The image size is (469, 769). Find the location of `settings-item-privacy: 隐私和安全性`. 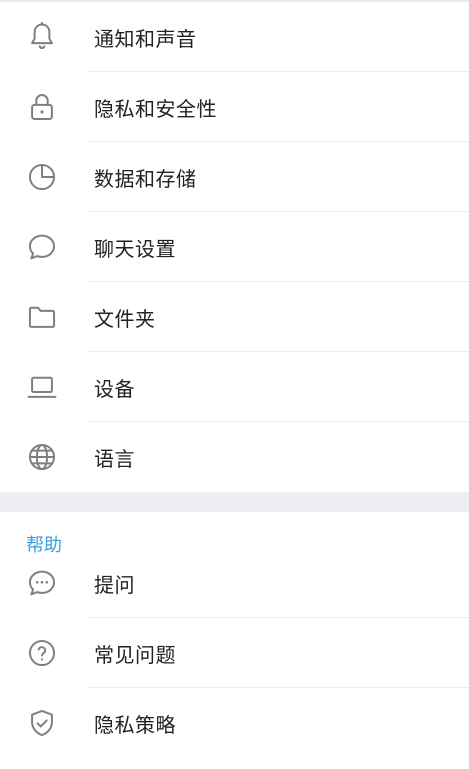

settings-item-privacy: 隐私和安全性 is located at coordinates (234, 107).